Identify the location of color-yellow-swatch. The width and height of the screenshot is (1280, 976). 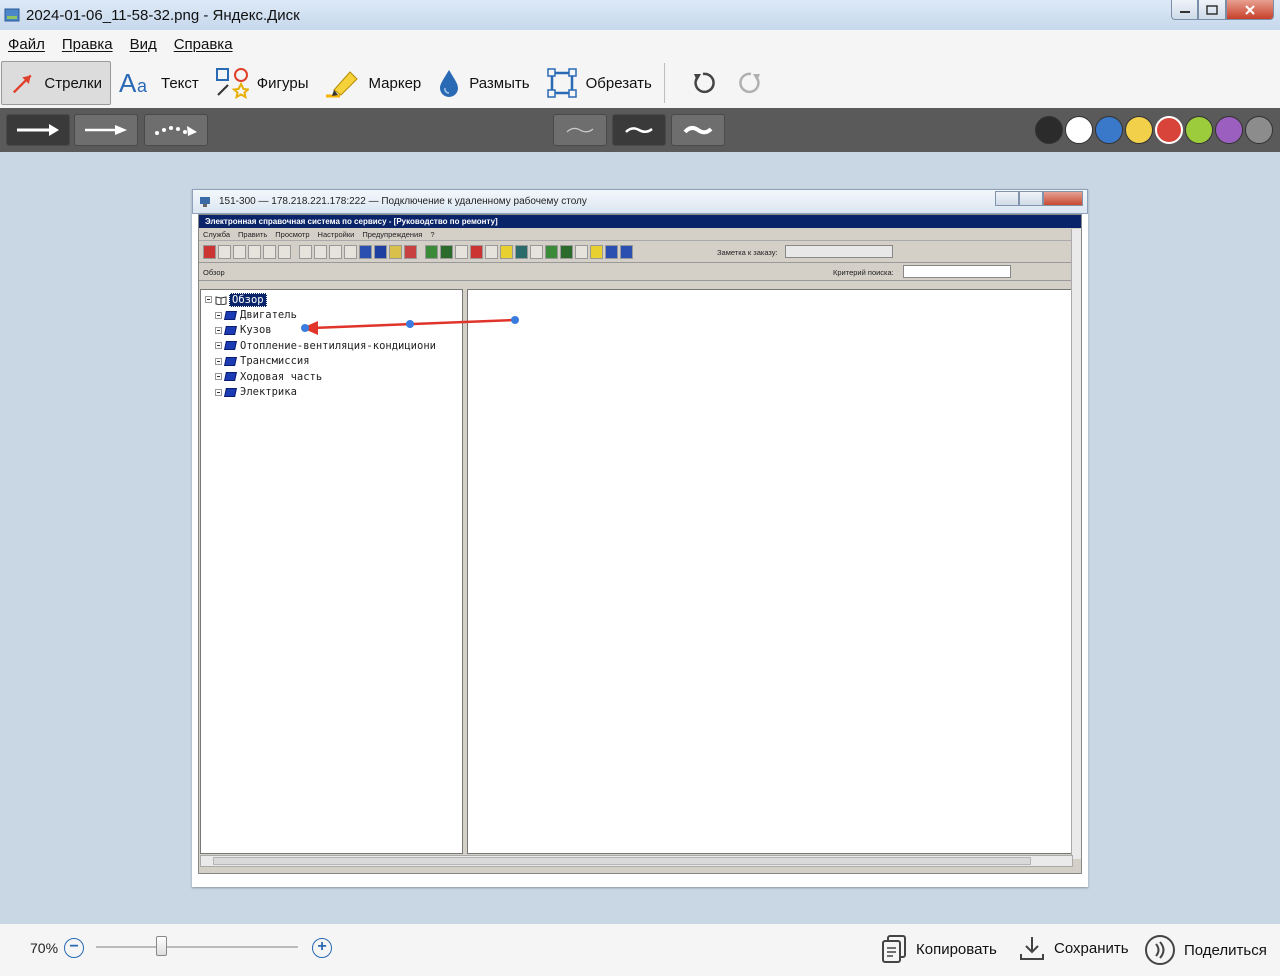
(1139, 130).